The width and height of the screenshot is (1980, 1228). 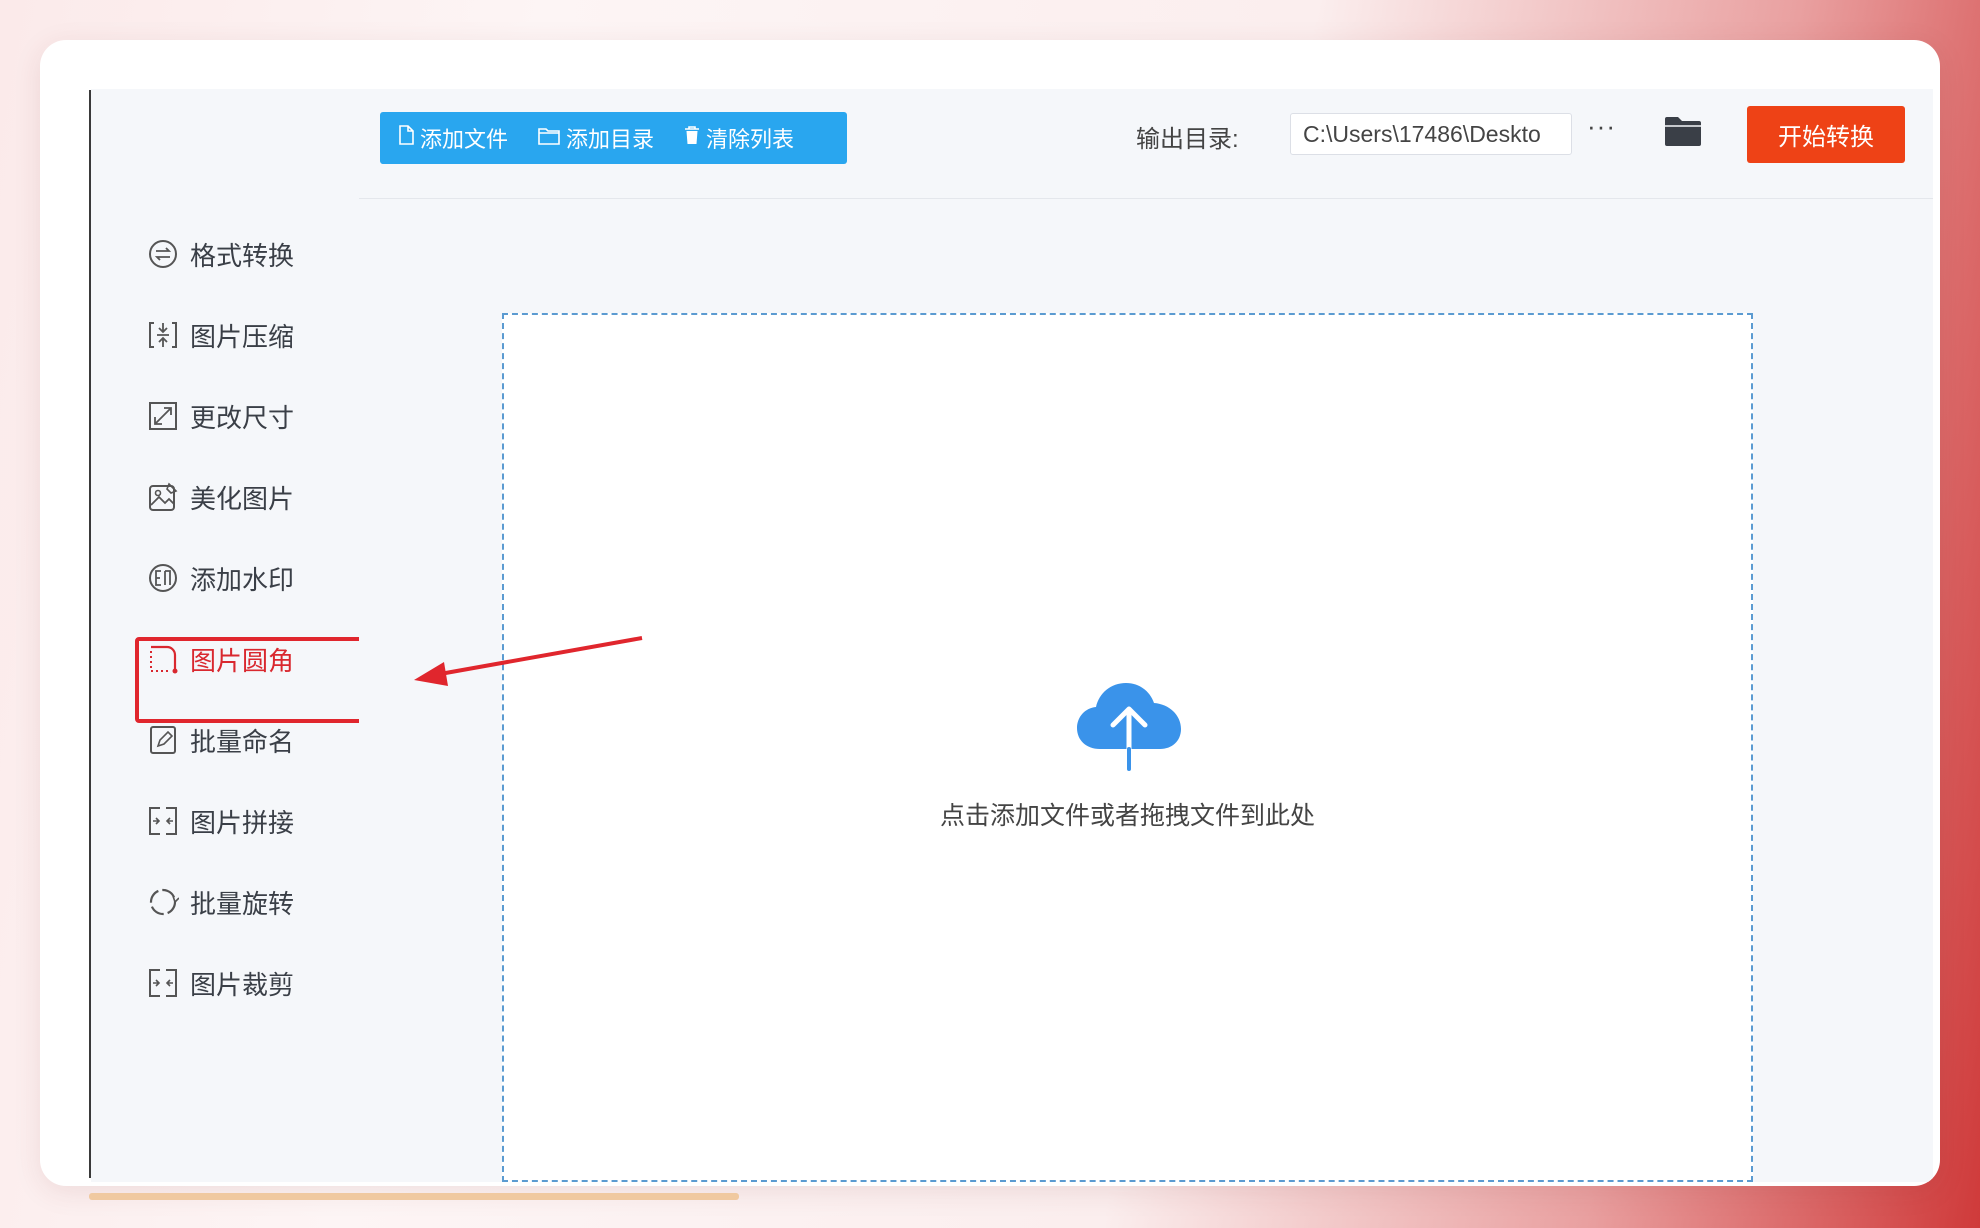 What do you see at coordinates (163, 335) in the screenshot?
I see `compress-icon` at bounding box center [163, 335].